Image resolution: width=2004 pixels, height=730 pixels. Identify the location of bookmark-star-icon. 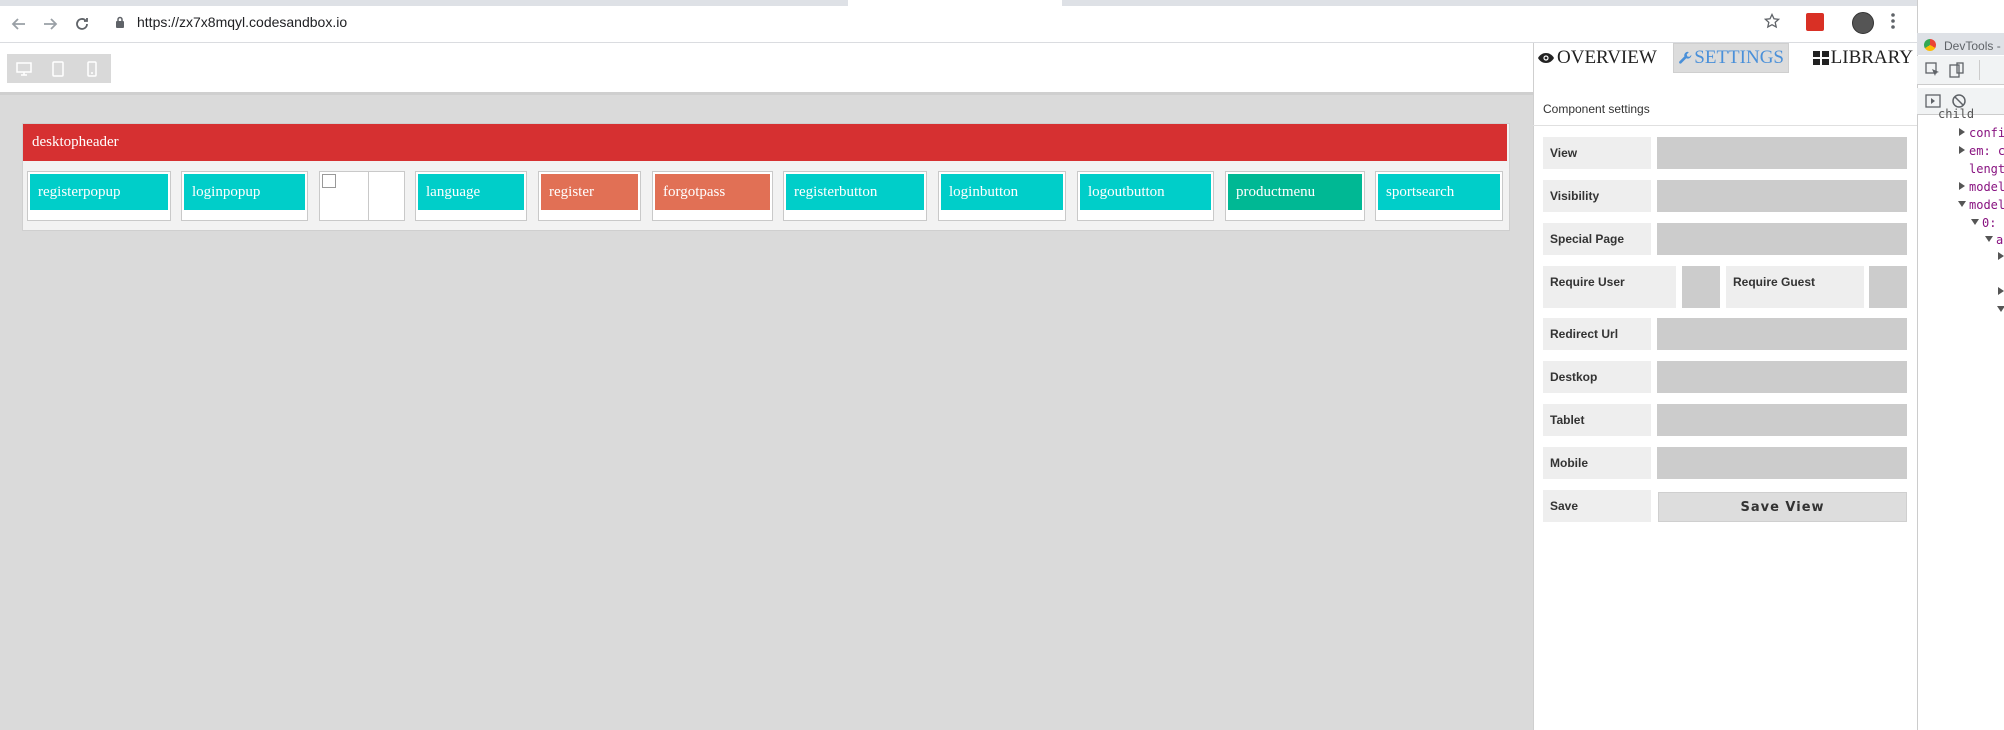
(1772, 23).